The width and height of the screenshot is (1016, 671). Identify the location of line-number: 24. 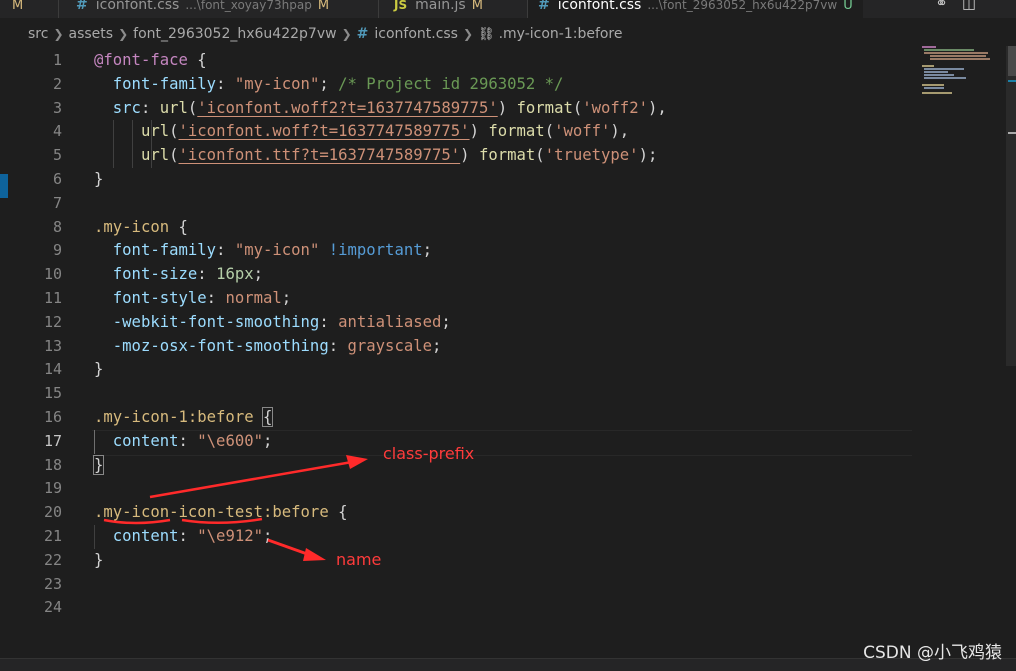
(52, 607).